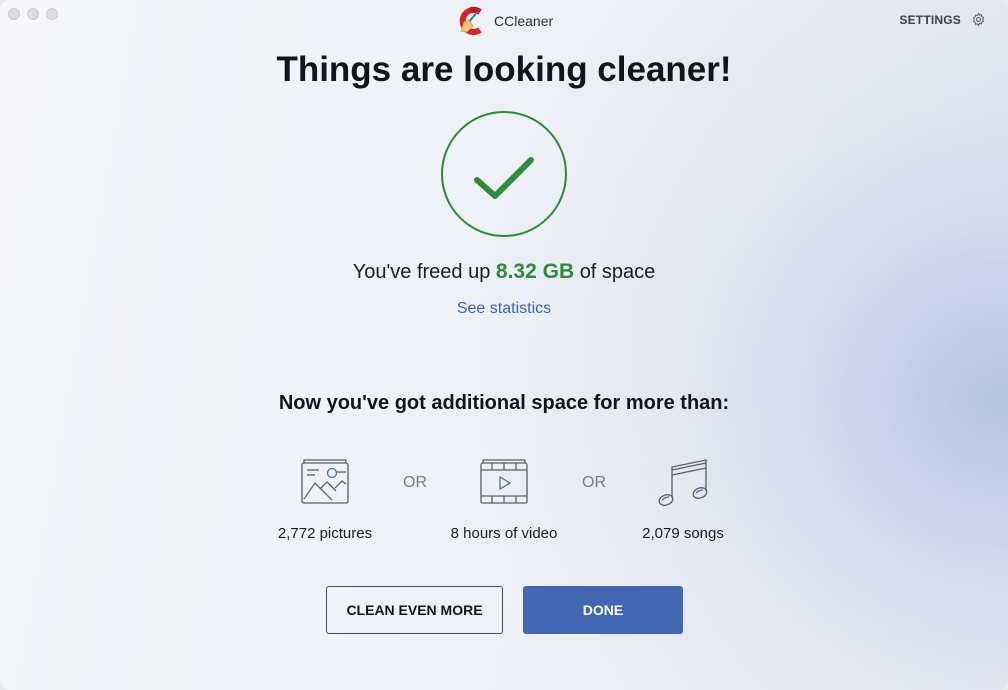 The width and height of the screenshot is (1008, 690). I want to click on page-title: Things are looking cleaner!, so click(504, 69).